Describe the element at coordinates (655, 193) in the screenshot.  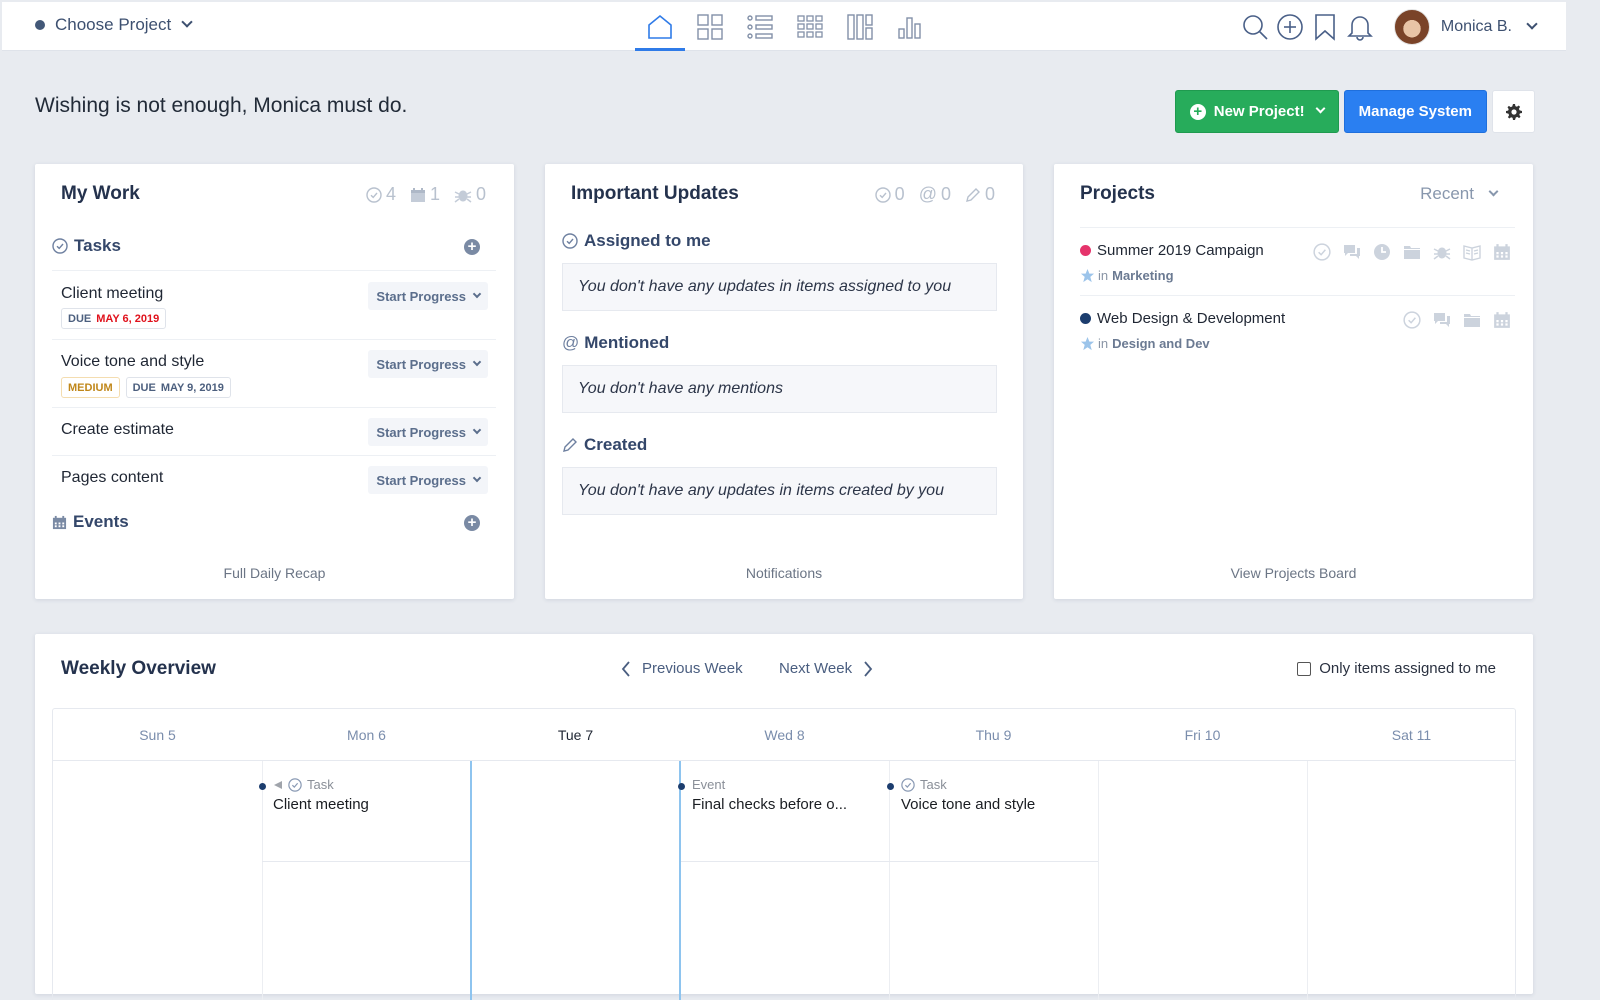
I see `updates-title: Important Updates` at that location.